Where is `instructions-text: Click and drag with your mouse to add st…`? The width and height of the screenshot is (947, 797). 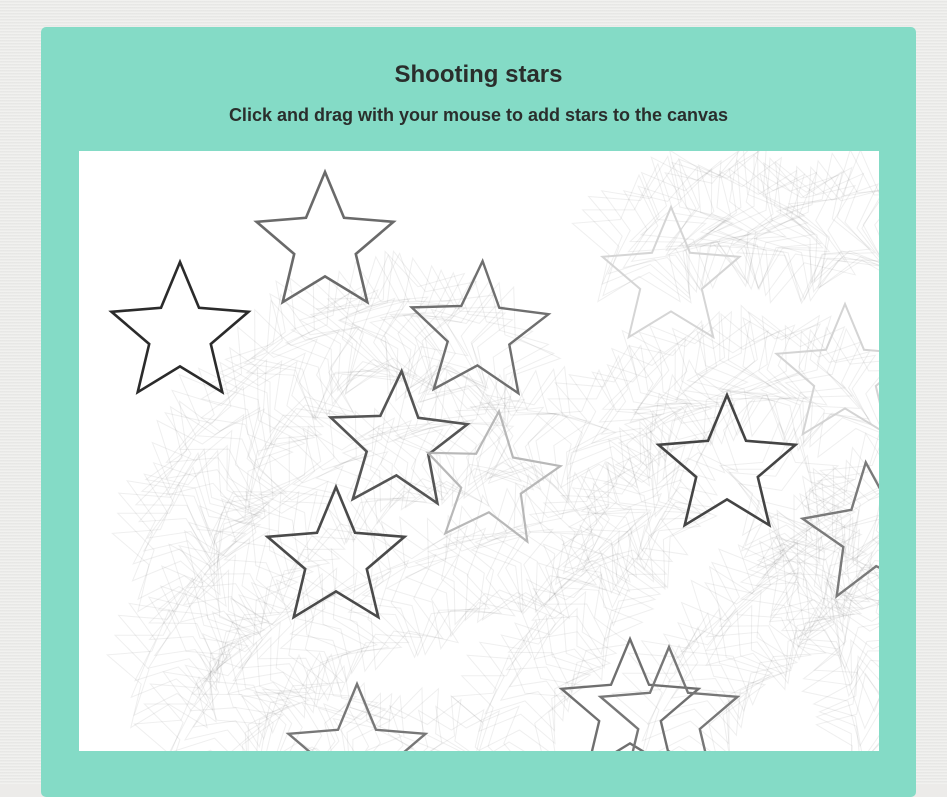 instructions-text: Click and drag with your mouse to add st… is located at coordinates (478, 115).